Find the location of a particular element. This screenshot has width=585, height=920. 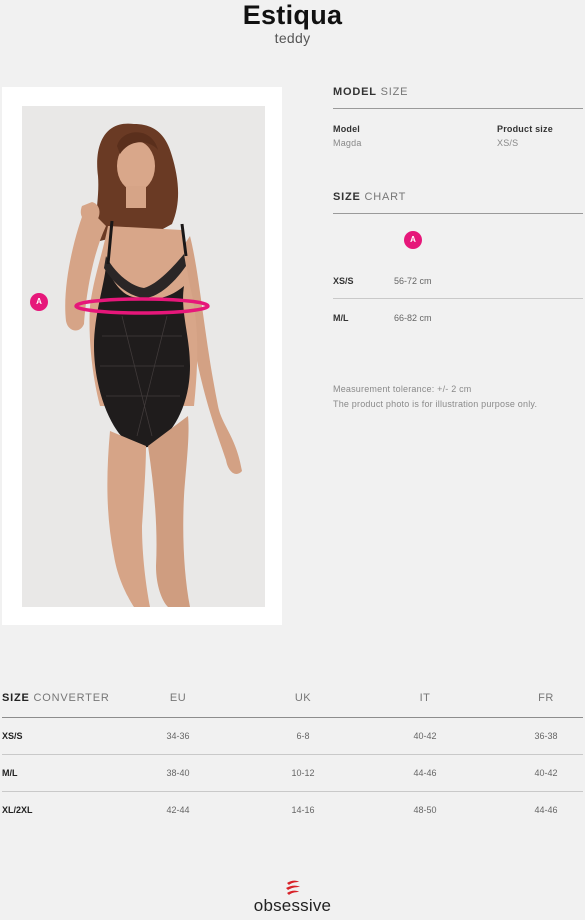

row-size: XL/2XL is located at coordinates (17, 810).